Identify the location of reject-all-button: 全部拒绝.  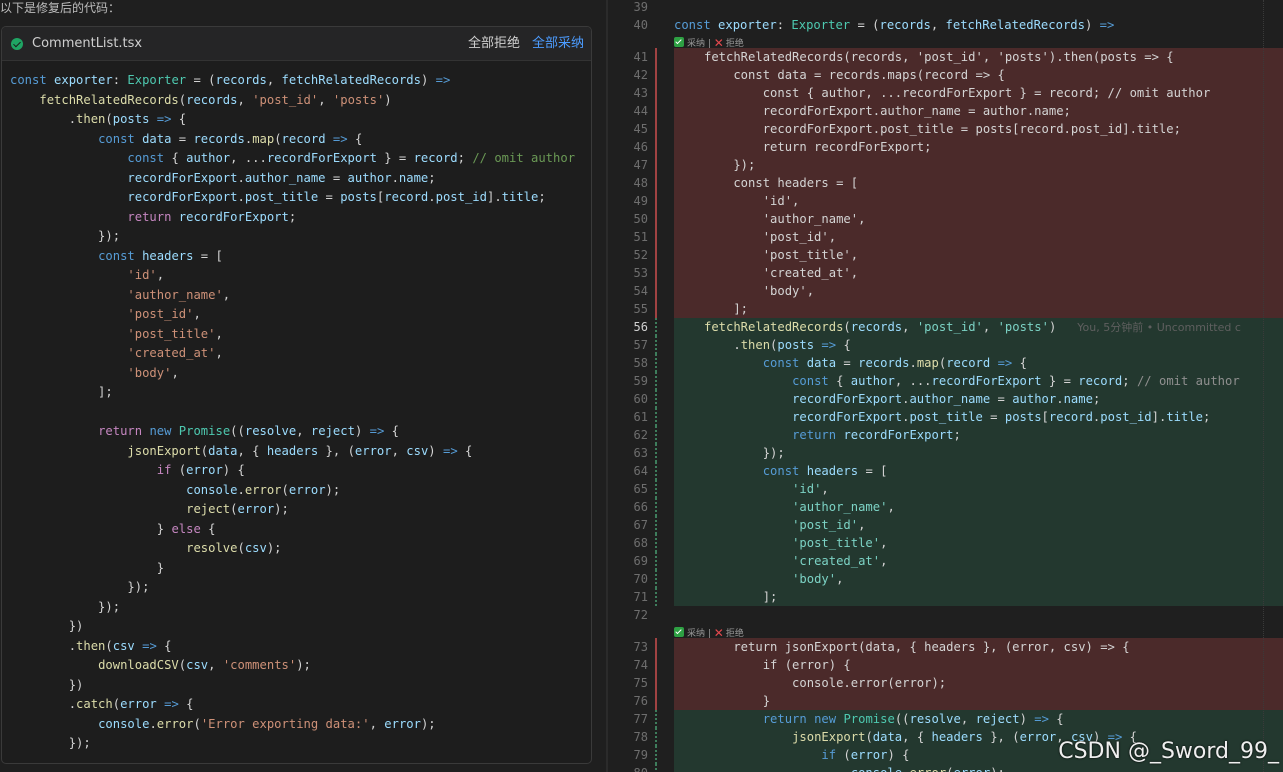
(494, 44).